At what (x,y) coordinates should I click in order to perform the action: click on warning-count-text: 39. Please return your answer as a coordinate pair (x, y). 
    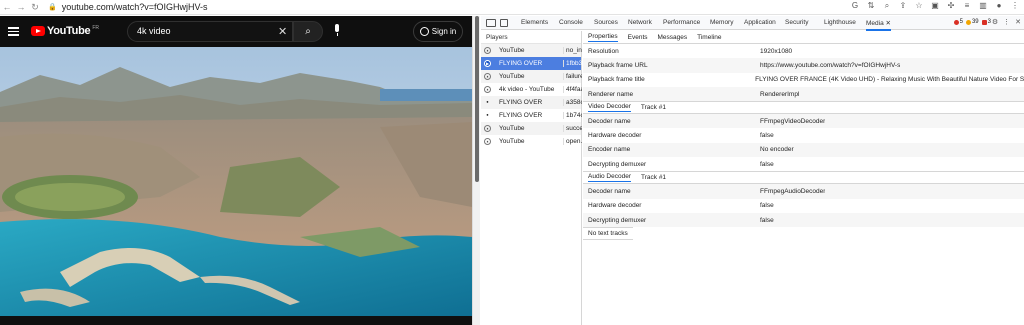
    Looking at the image, I should click on (975, 22).